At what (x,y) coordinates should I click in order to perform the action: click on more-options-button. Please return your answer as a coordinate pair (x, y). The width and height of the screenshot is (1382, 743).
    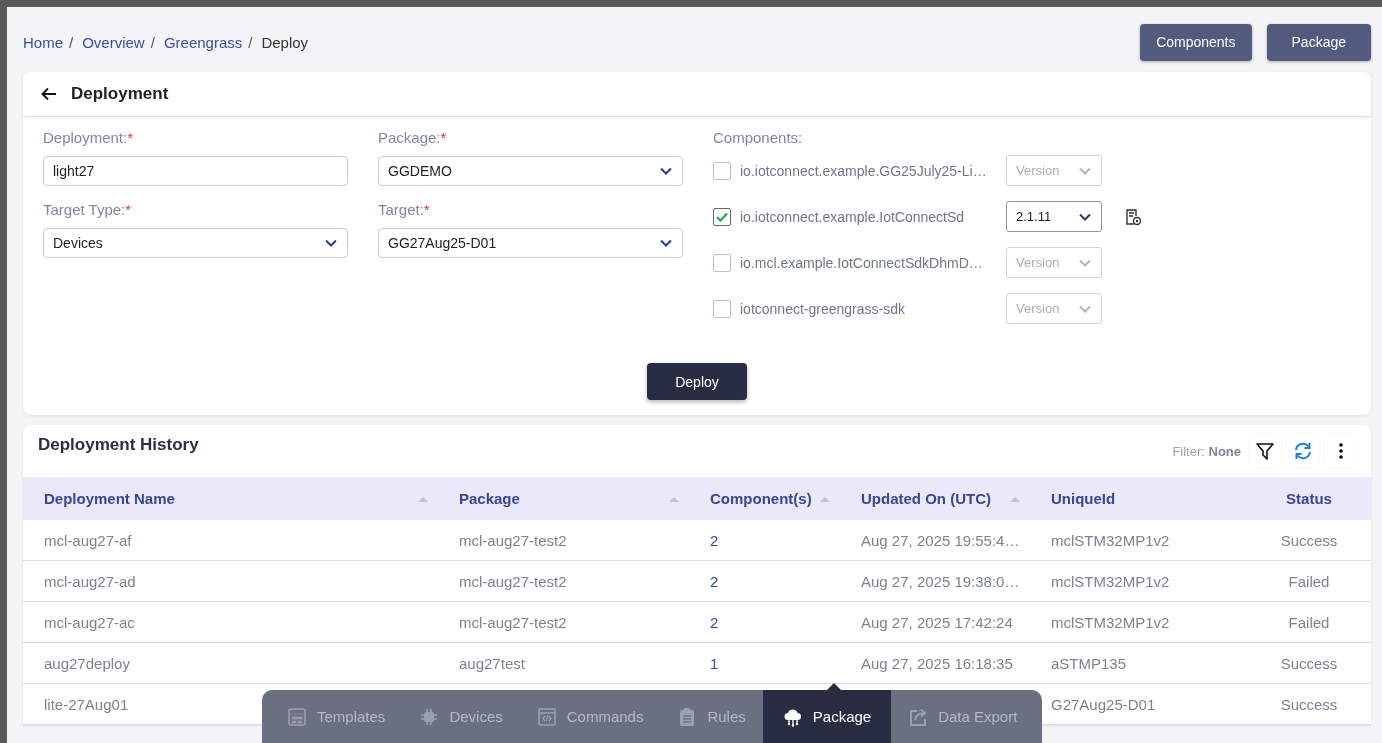
    Looking at the image, I should click on (1341, 451).